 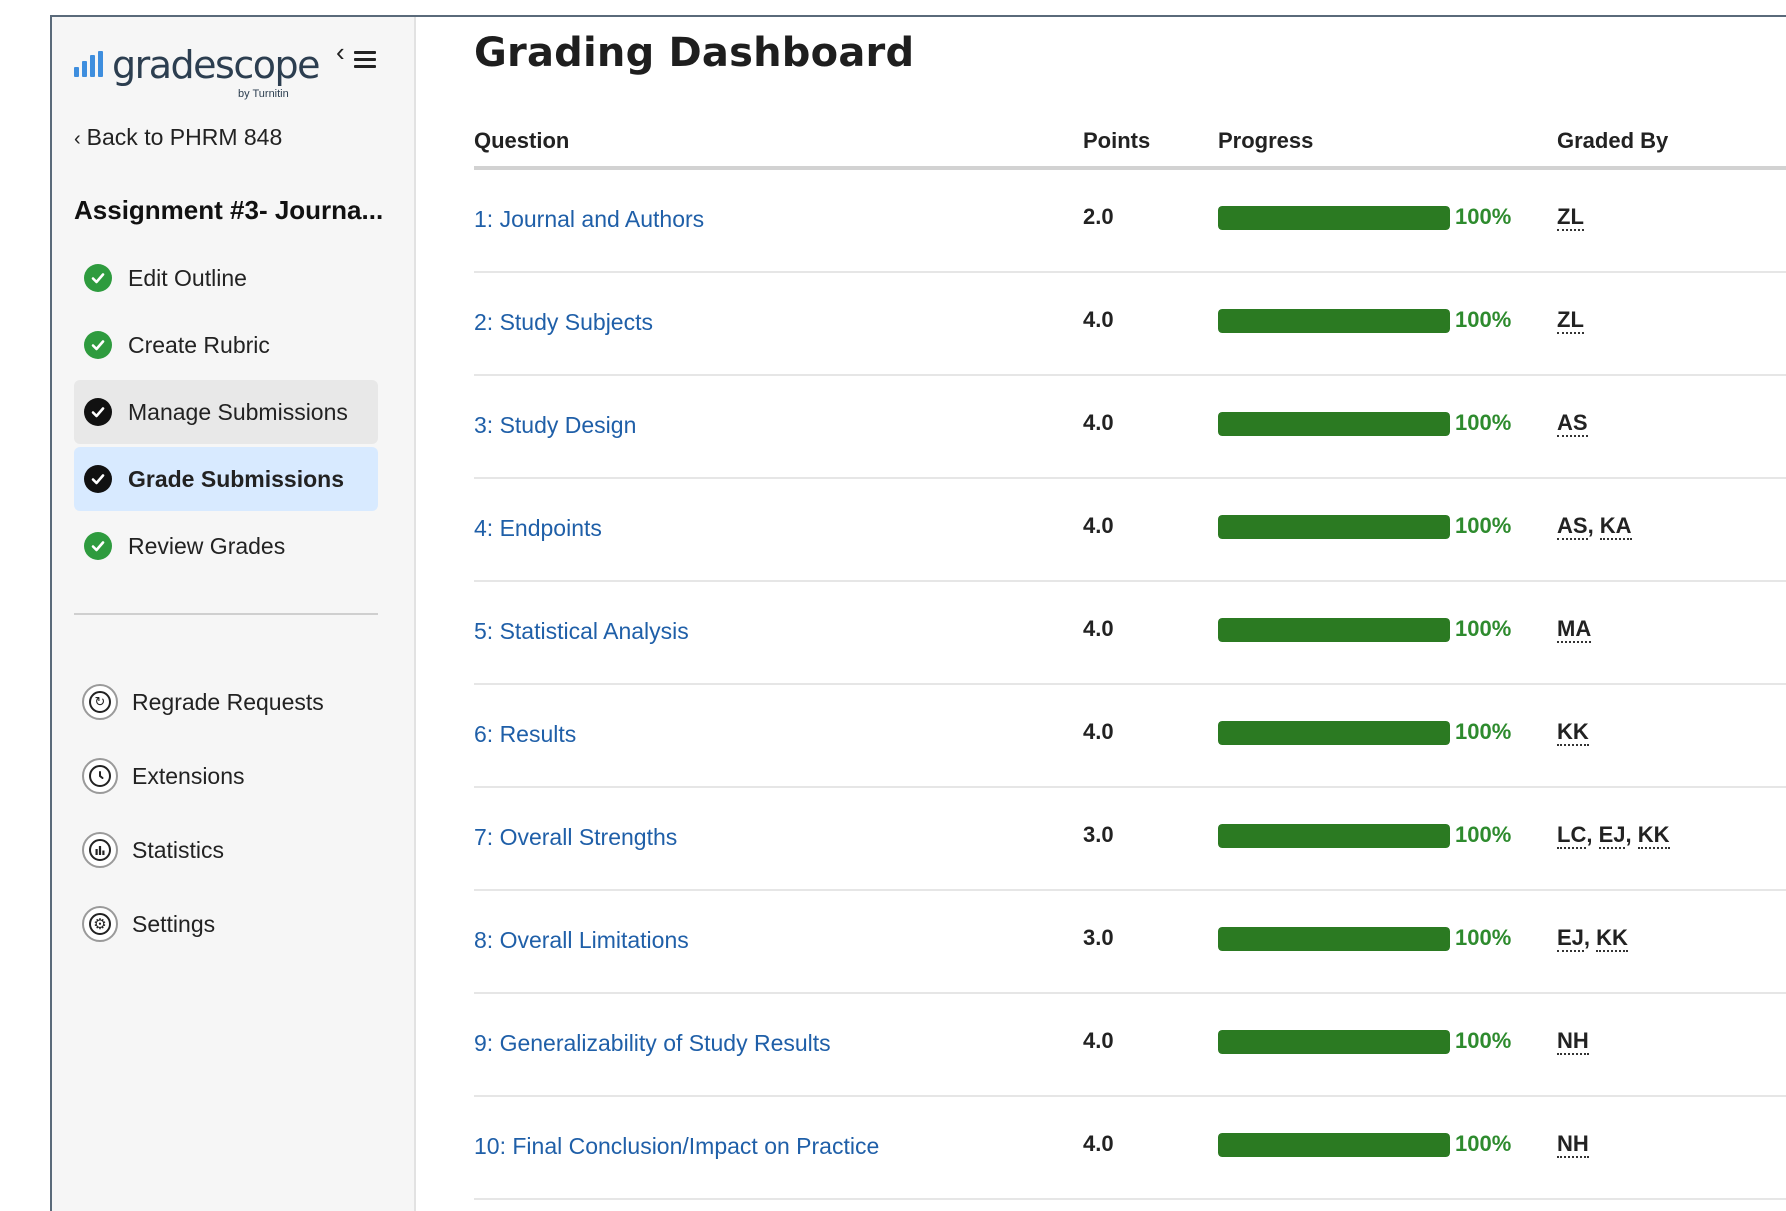 I want to click on back-link-label: Back to PHRM 848, so click(x=184, y=137).